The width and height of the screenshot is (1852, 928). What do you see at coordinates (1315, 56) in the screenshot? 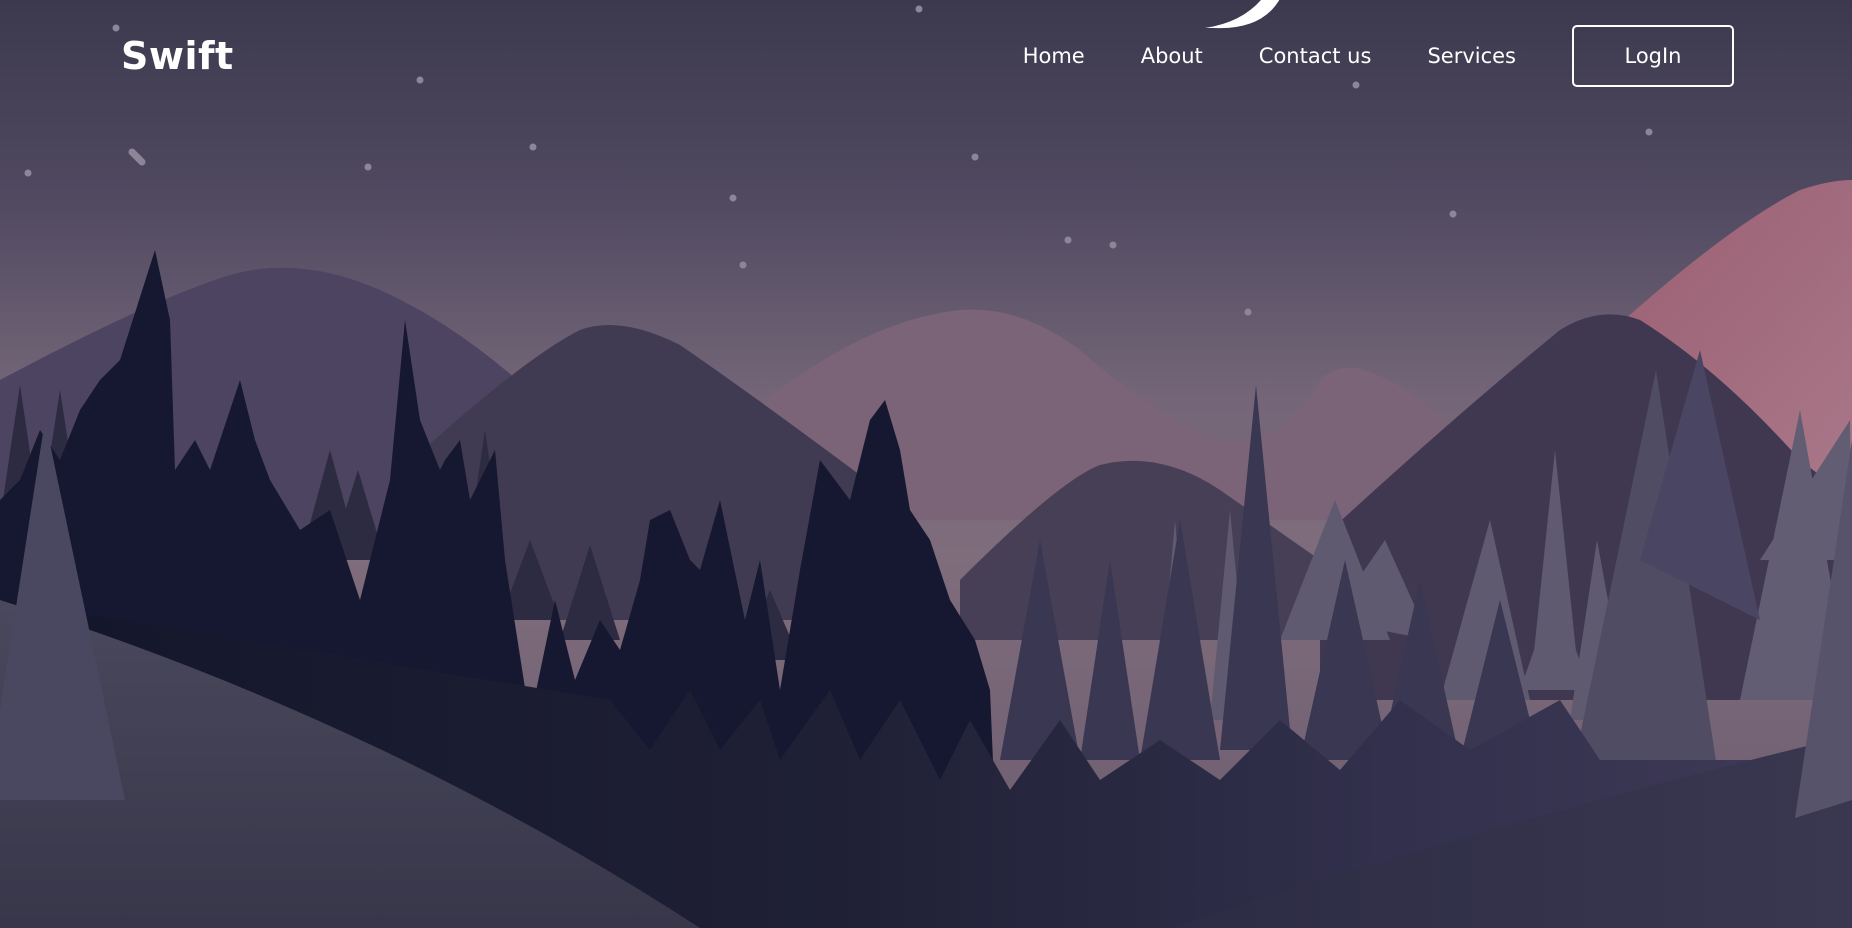
I see `nav-link-contact-us: Contact us` at bounding box center [1315, 56].